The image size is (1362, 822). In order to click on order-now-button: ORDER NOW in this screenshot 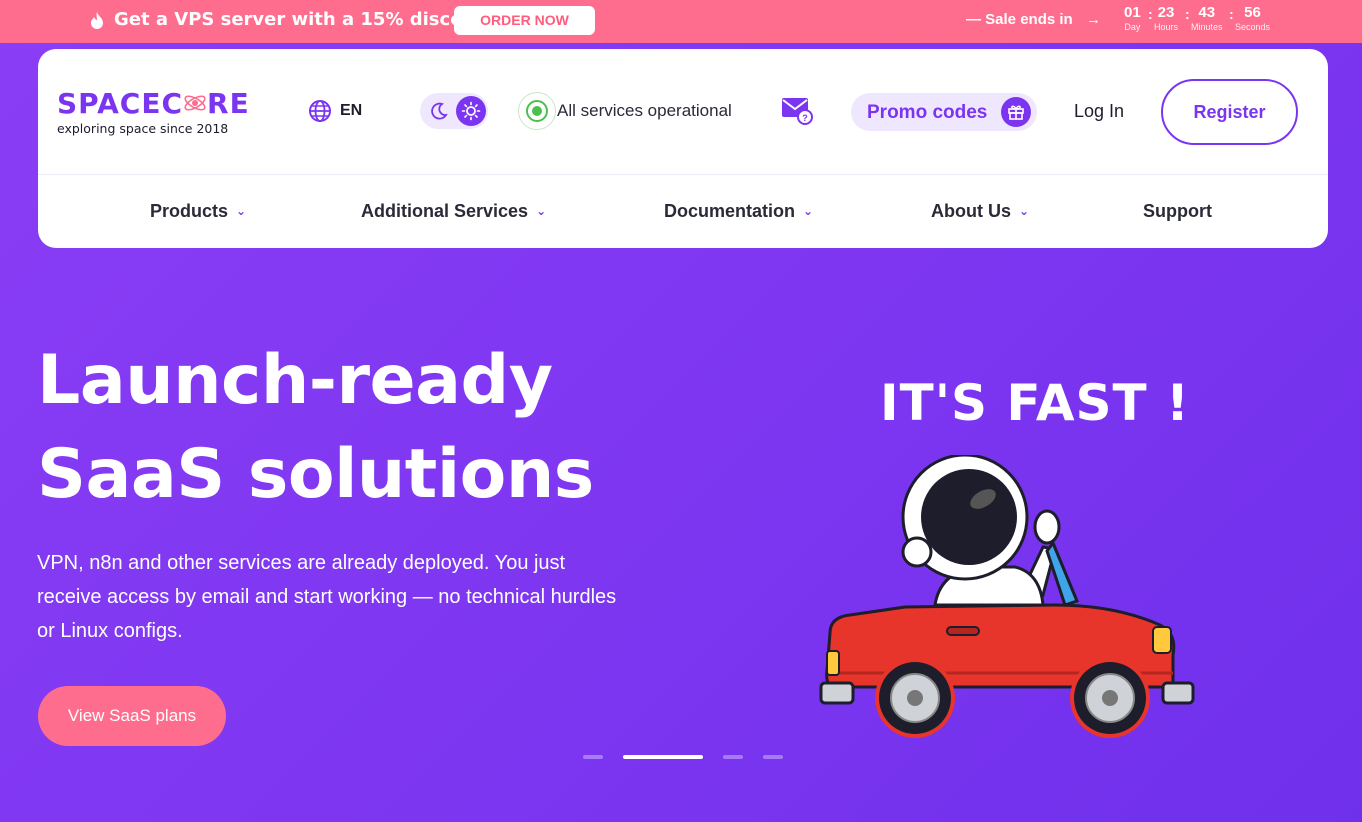, I will do `click(524, 20)`.